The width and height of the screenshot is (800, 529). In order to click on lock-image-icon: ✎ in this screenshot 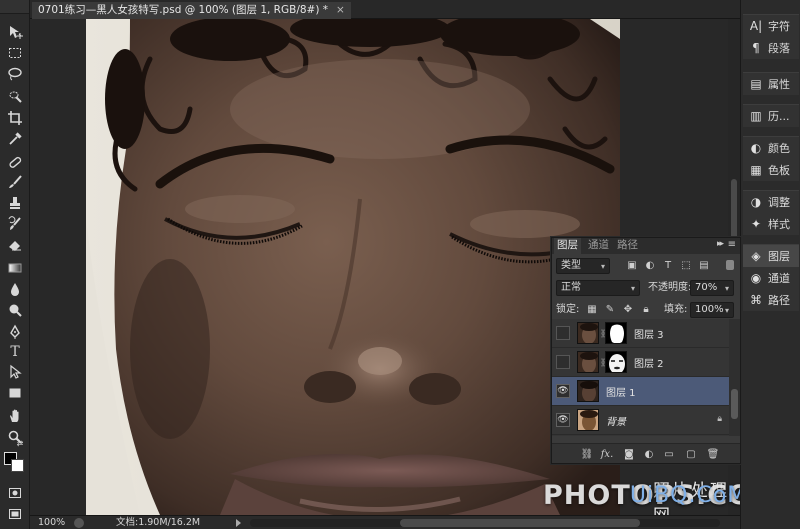, I will do `click(610, 309)`.